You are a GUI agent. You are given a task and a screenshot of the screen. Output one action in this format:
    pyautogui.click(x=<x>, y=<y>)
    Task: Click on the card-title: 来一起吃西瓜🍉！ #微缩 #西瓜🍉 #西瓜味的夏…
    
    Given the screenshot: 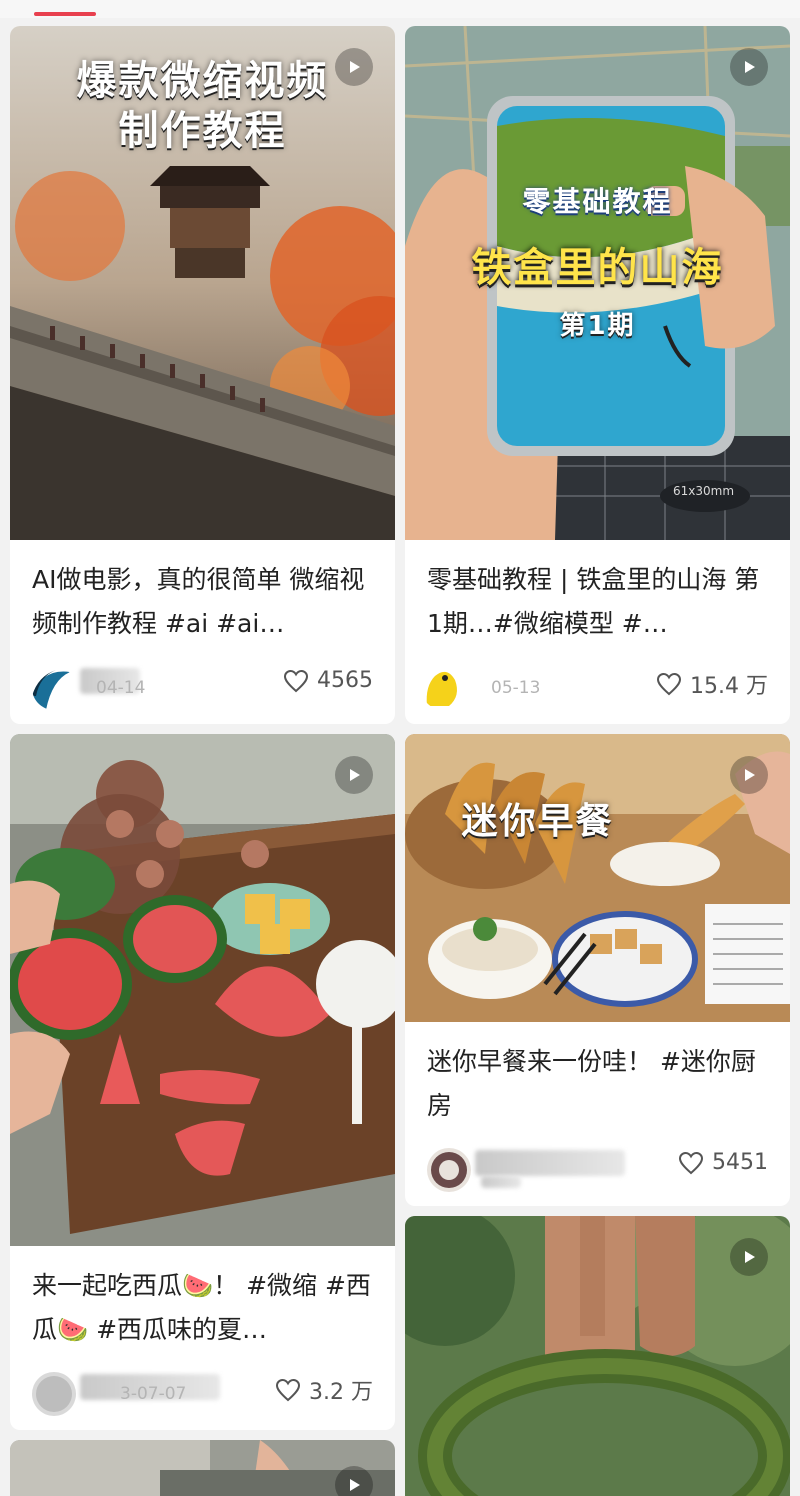 What is the action you would take?
    pyautogui.click(x=202, y=1303)
    